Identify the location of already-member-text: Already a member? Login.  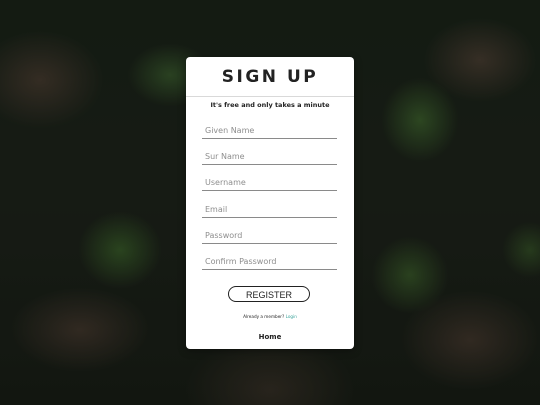
(270, 316).